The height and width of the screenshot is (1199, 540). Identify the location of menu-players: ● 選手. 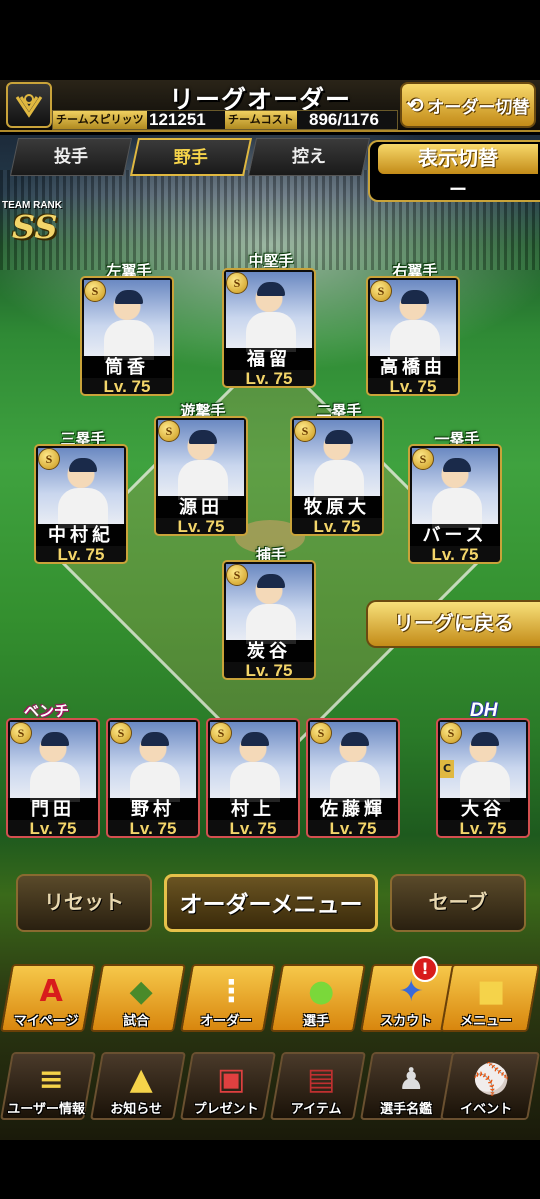
(318, 998).